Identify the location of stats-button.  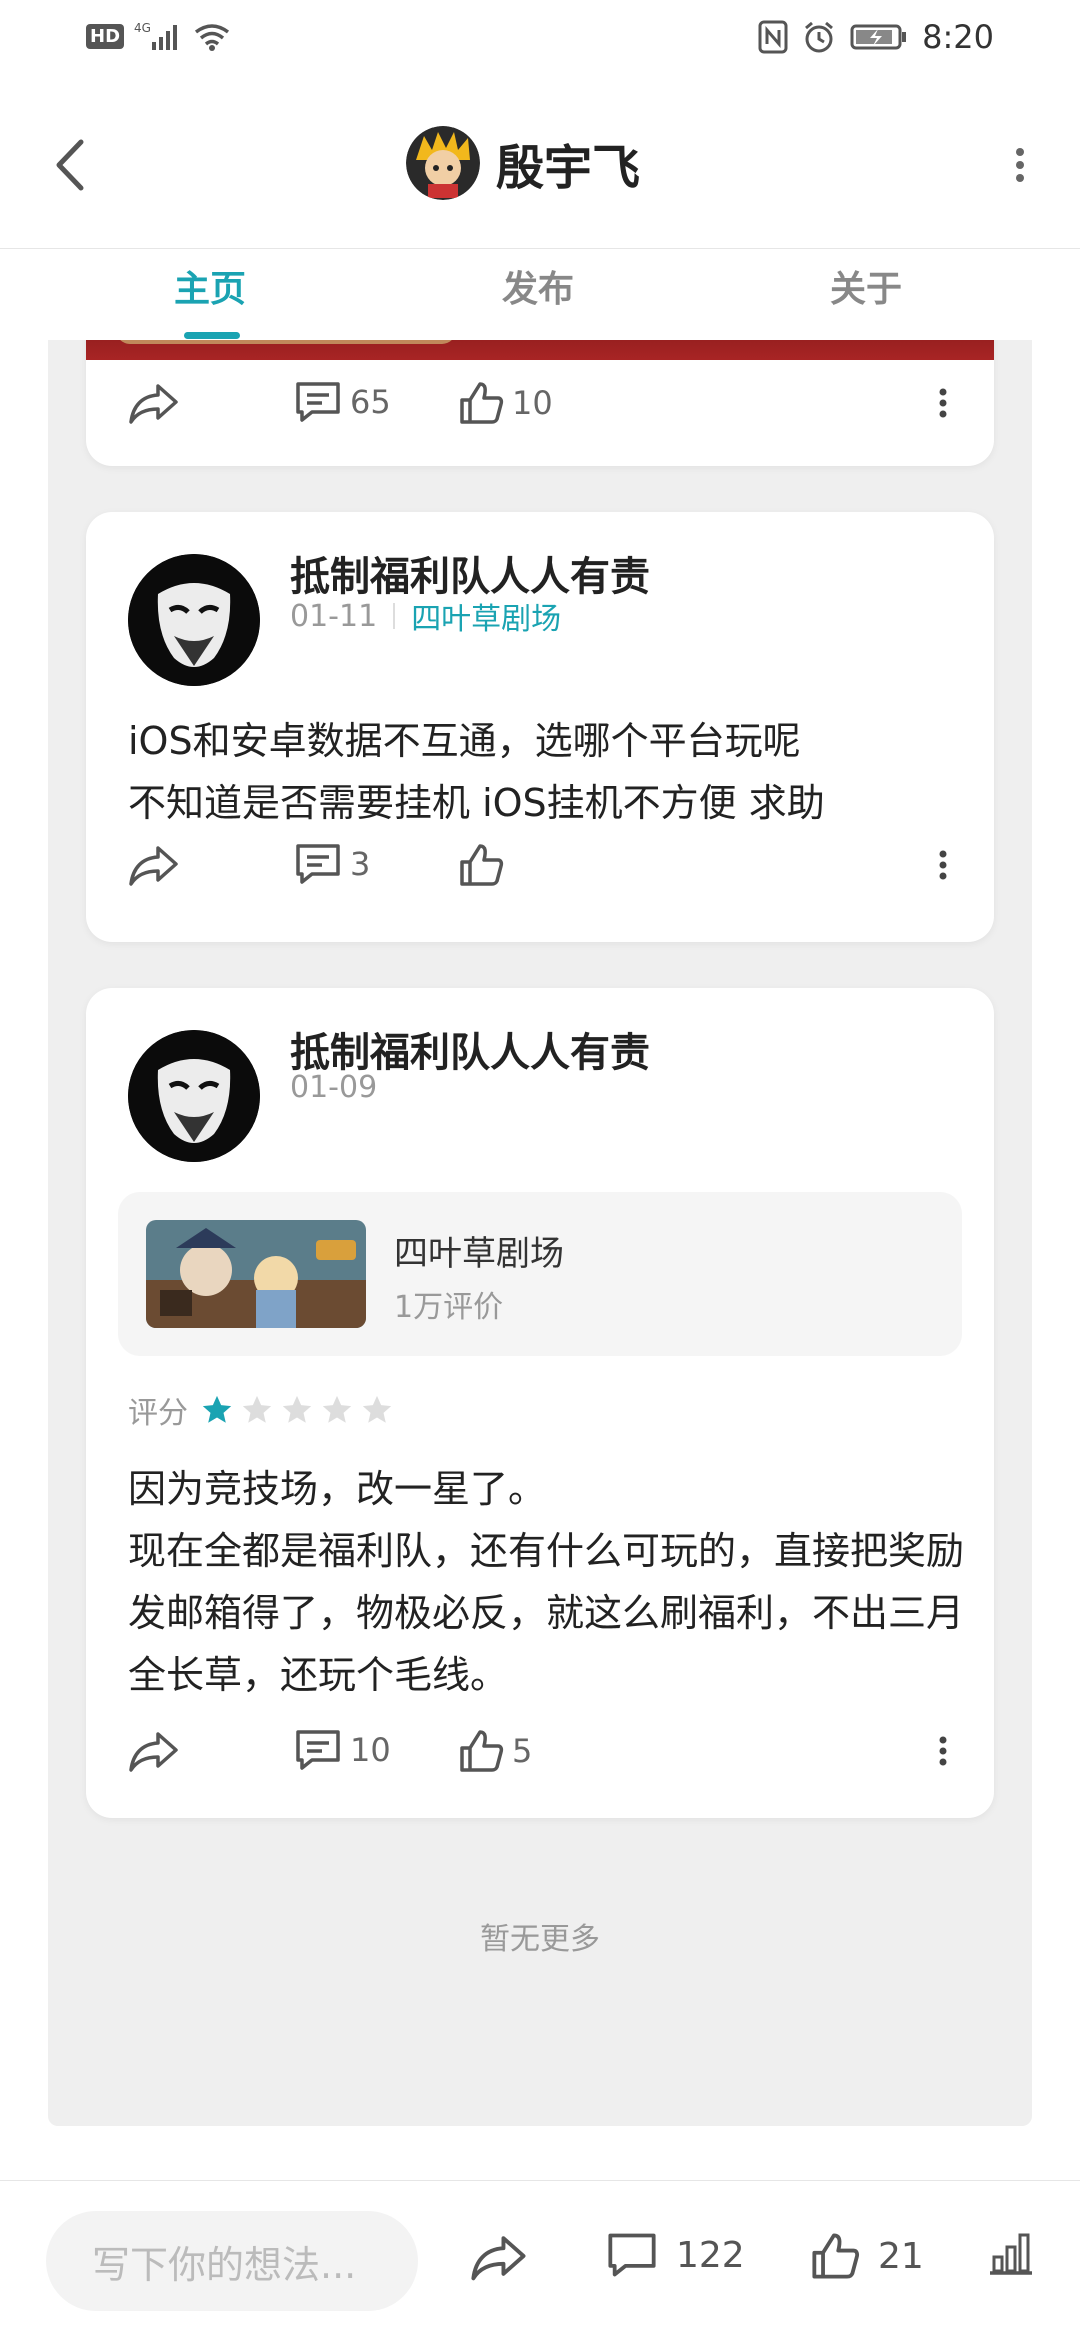
(1011, 2254).